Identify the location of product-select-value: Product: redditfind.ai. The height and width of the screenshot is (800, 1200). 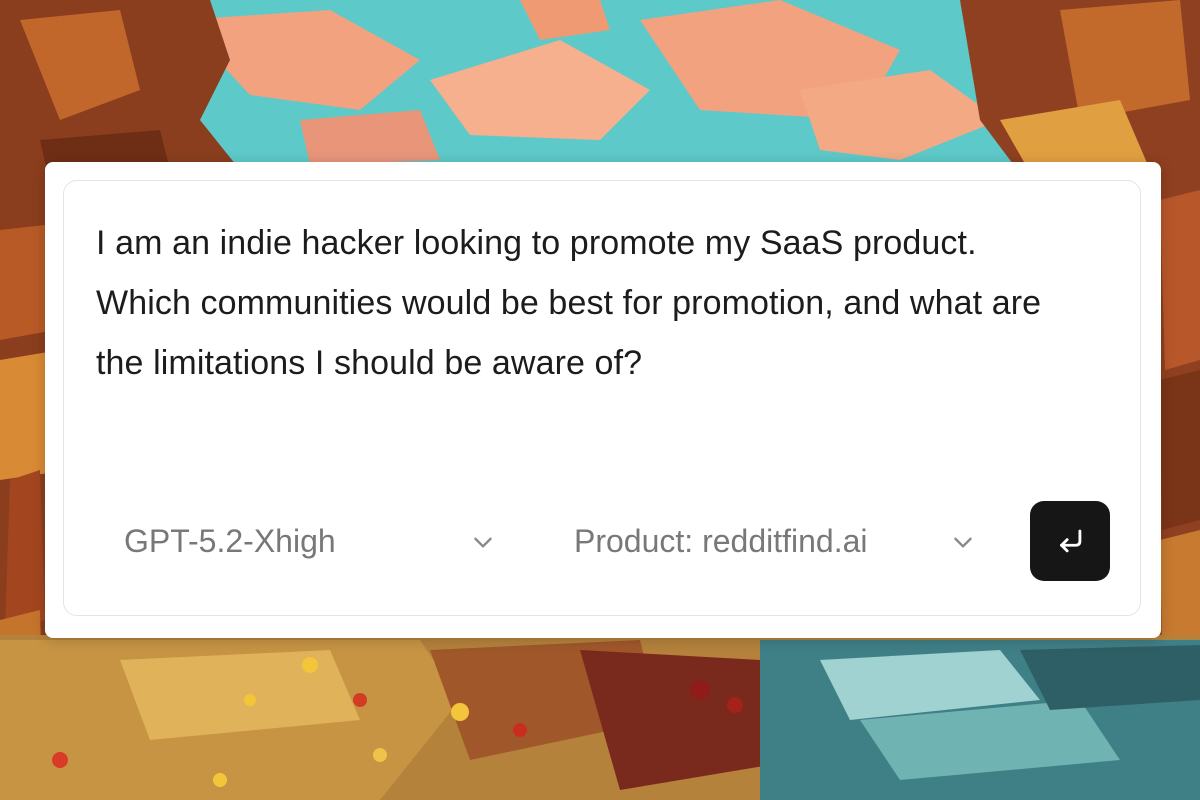
(721, 540).